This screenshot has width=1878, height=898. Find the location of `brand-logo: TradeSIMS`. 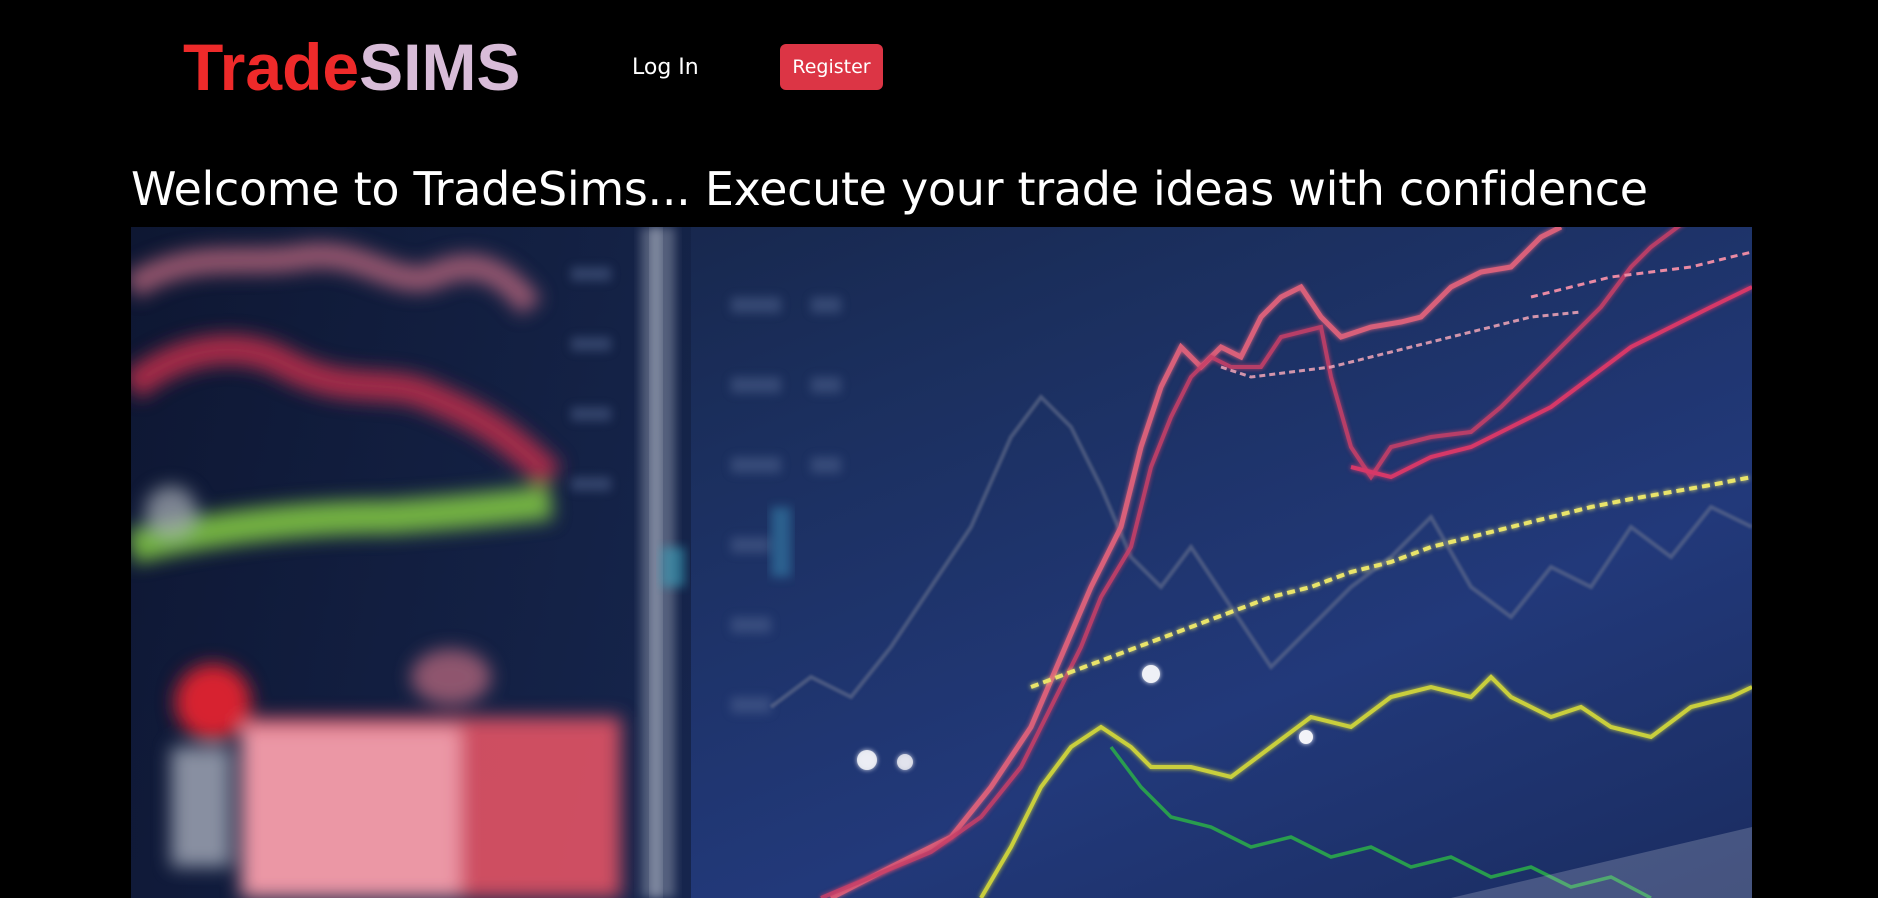

brand-logo: TradeSIMS is located at coordinates (351, 67).